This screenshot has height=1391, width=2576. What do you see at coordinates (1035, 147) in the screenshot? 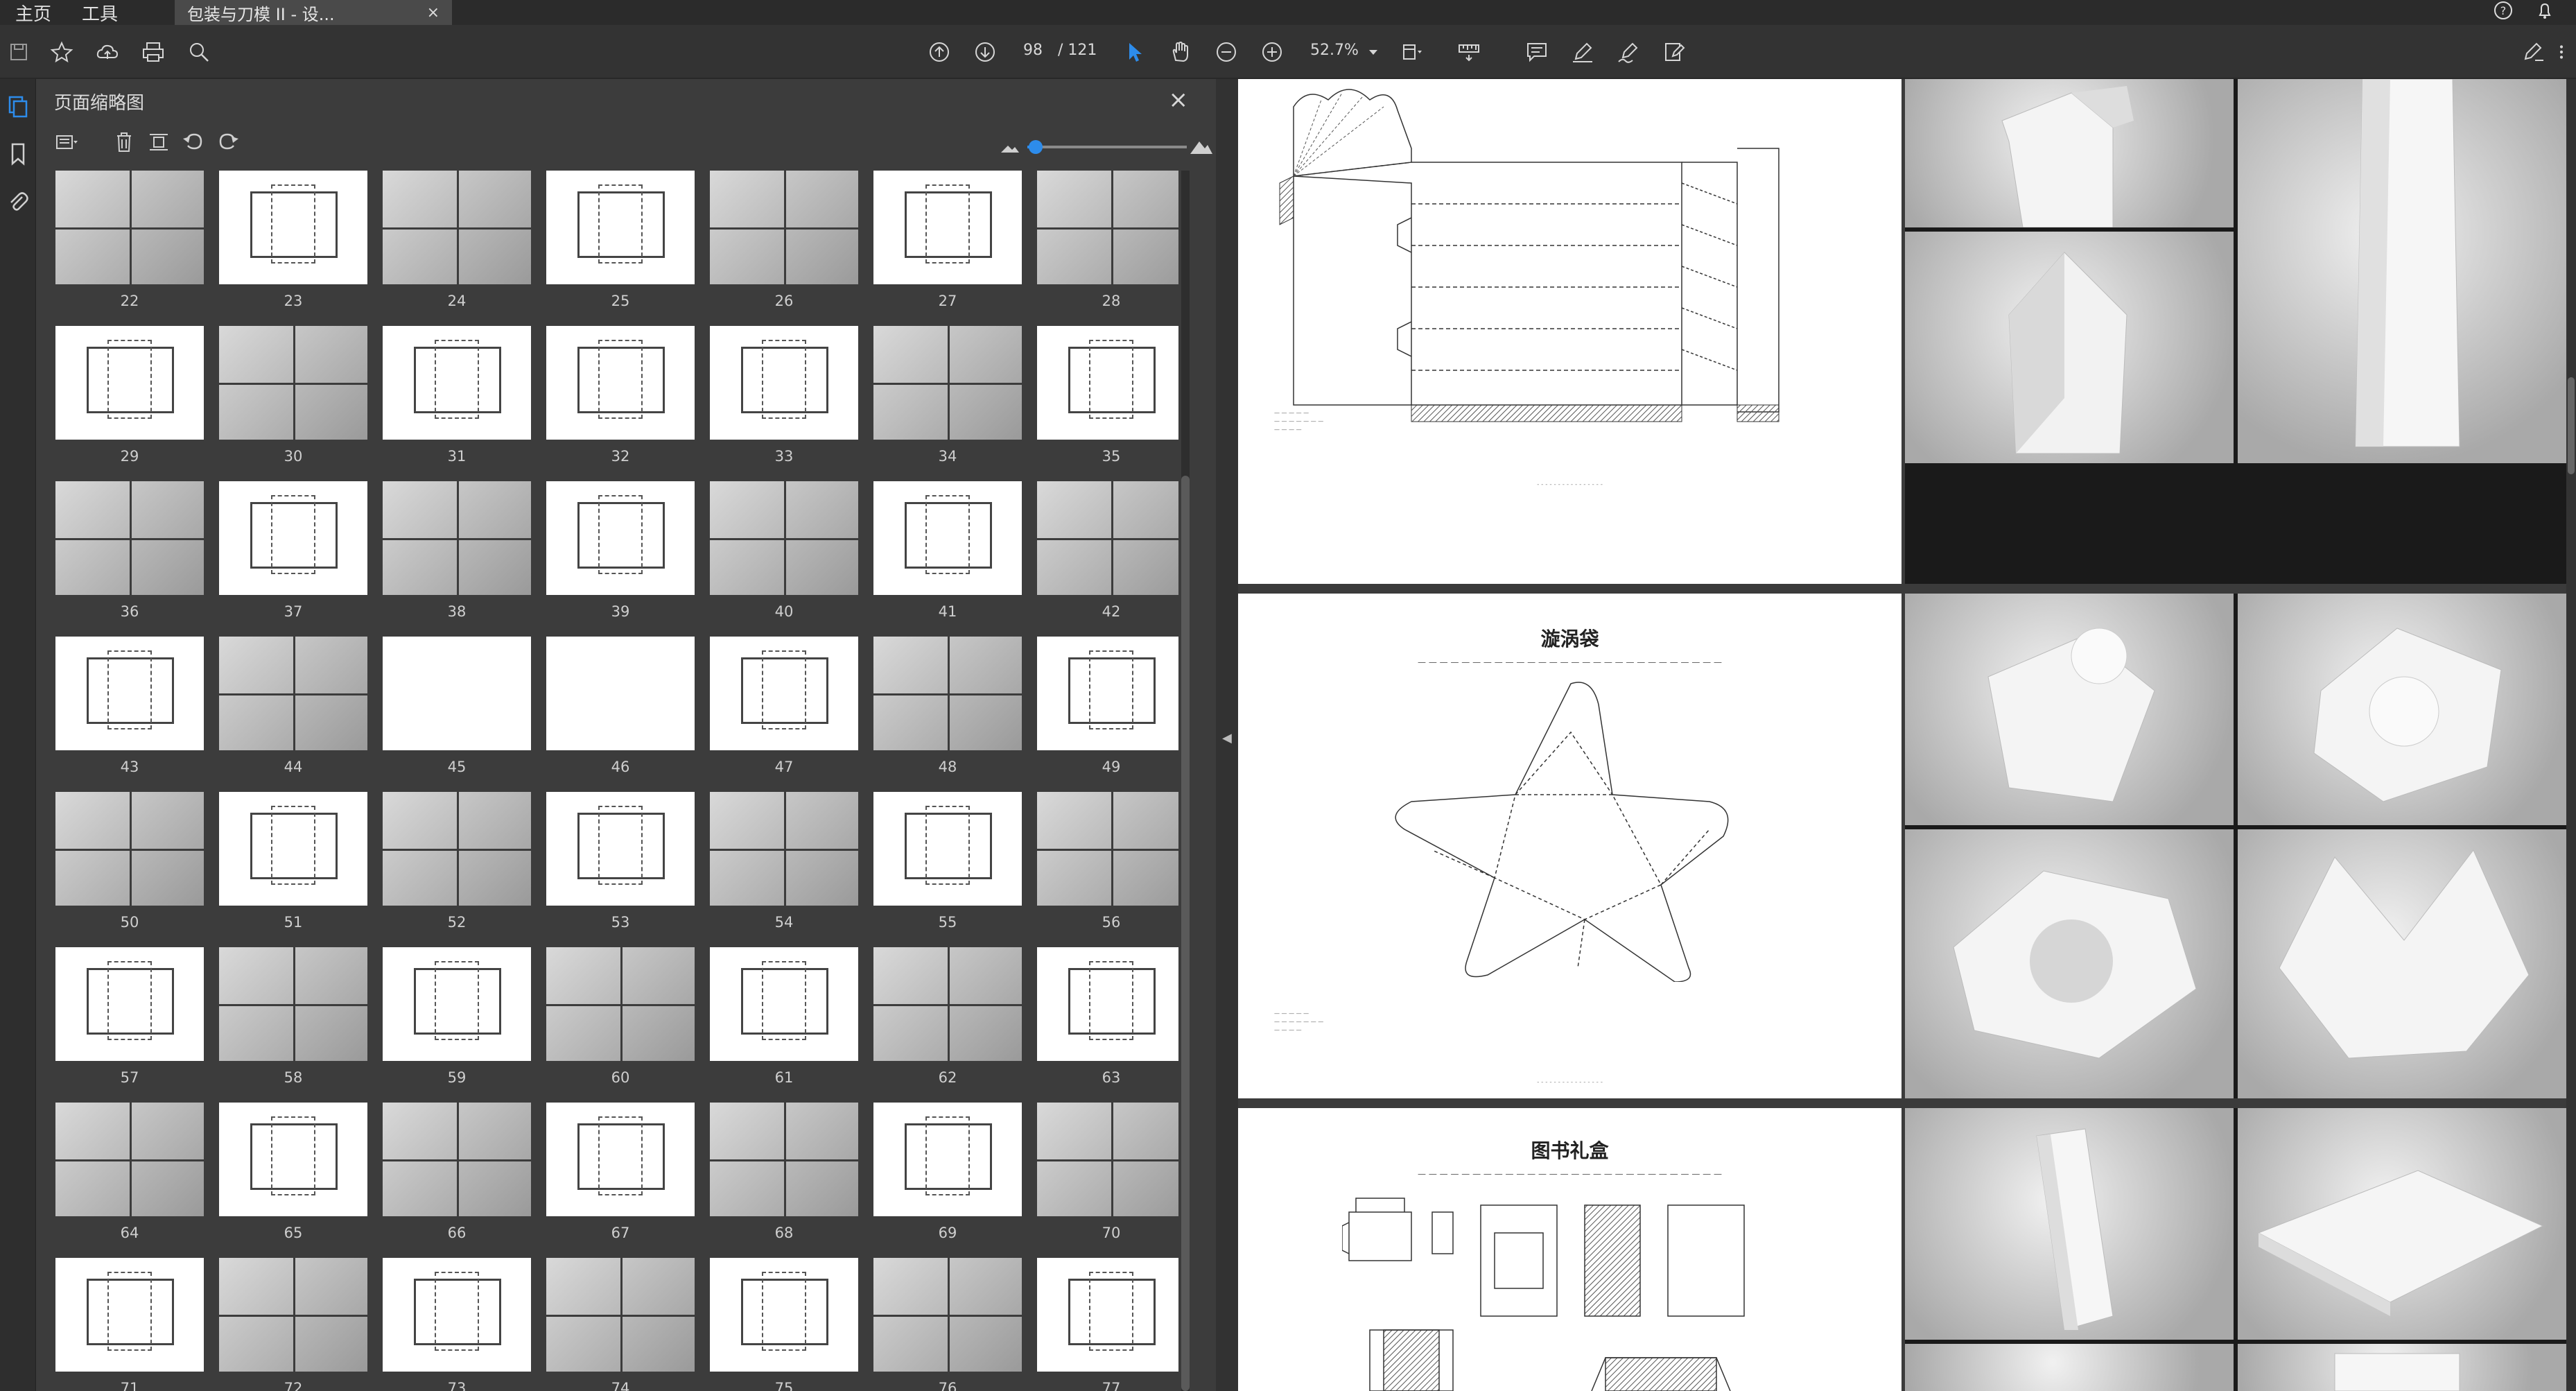
I see `slider-knob` at bounding box center [1035, 147].